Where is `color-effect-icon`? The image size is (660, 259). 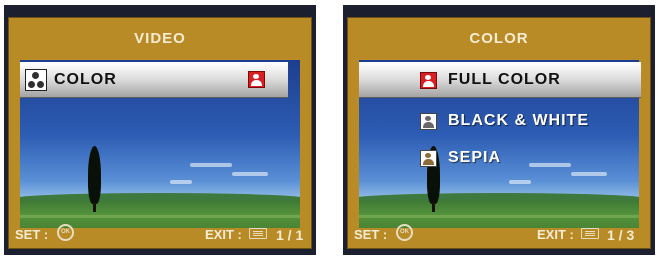 color-effect-icon is located at coordinates (36, 80).